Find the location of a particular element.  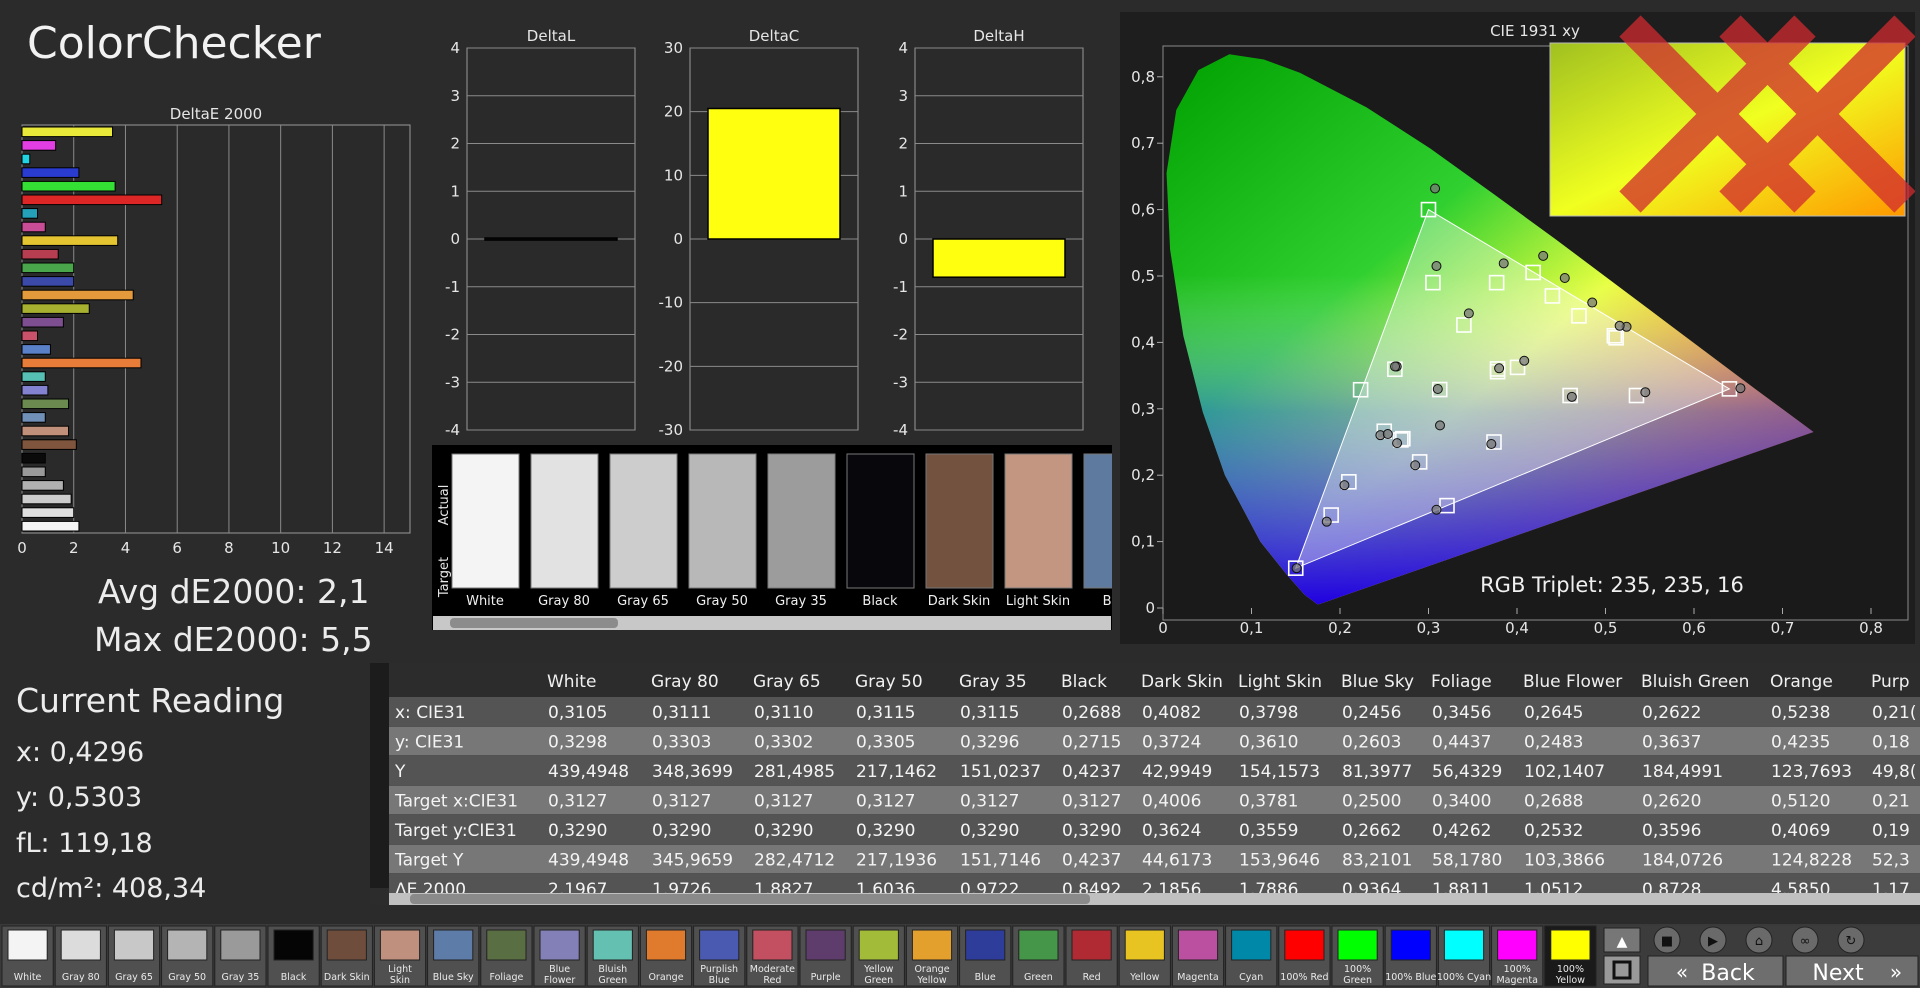

deltah-tick-label: 3 is located at coordinates (903, 96).